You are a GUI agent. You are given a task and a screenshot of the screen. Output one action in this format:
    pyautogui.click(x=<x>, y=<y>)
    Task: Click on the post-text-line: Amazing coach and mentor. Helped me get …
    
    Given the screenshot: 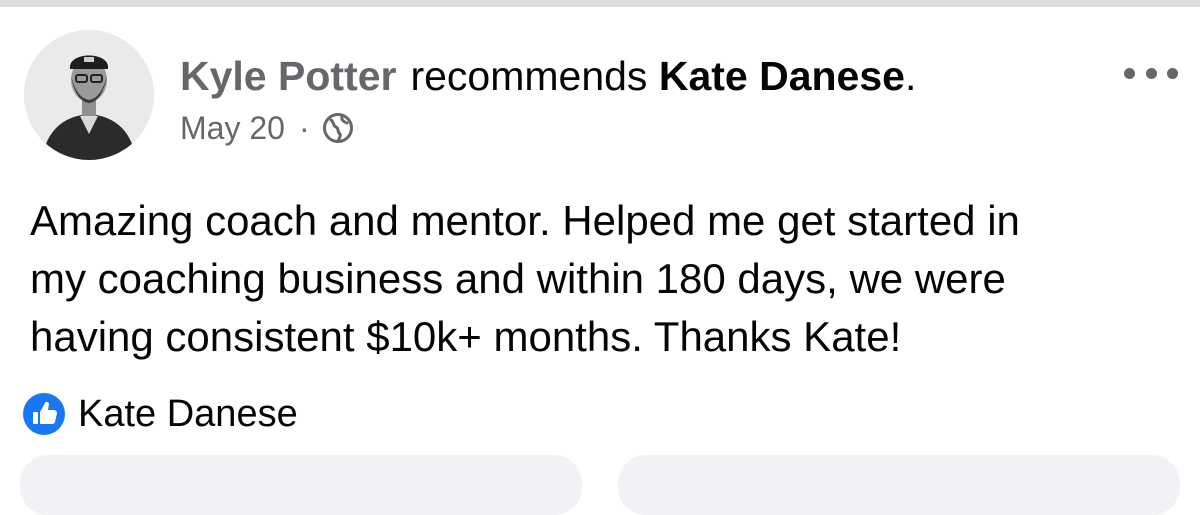 What is the action you would take?
    pyautogui.click(x=525, y=220)
    